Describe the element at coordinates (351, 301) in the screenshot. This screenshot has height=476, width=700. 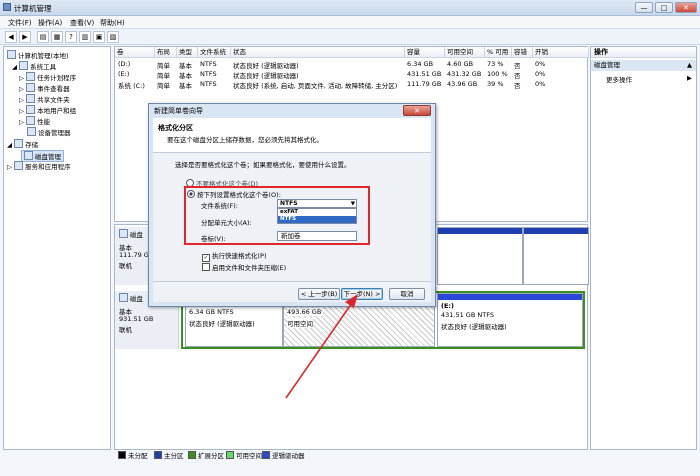
I see `annotation-arrow-head` at that location.